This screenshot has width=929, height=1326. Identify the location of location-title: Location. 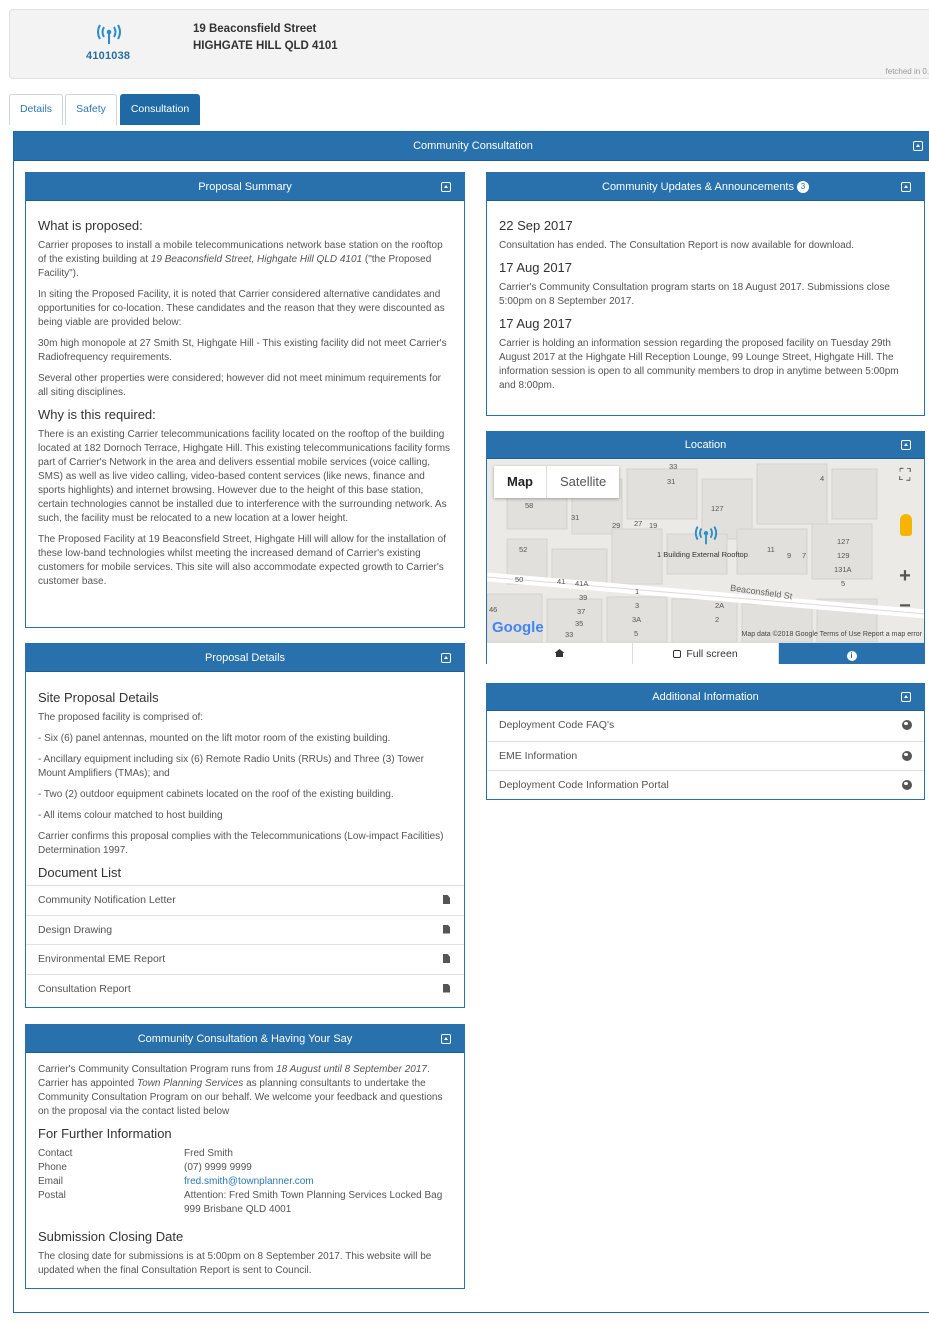
(705, 445).